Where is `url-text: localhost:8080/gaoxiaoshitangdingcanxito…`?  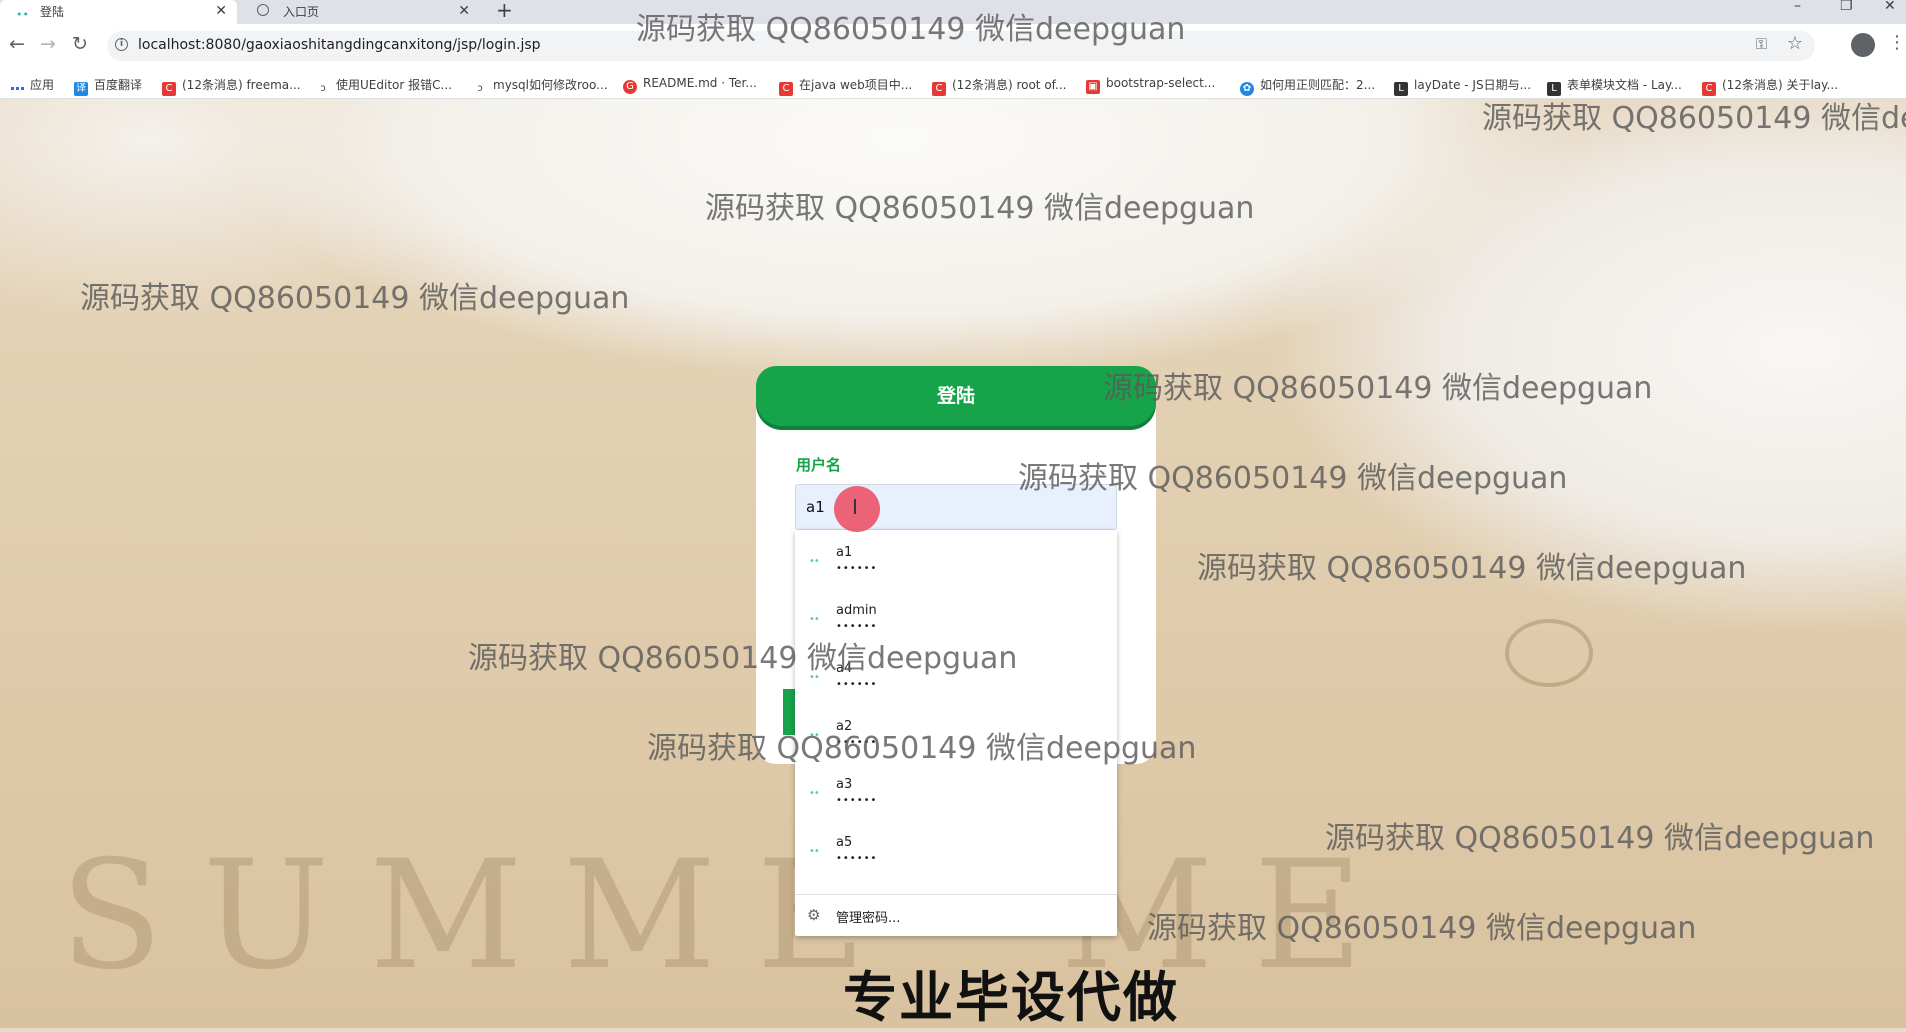 url-text: localhost:8080/gaoxiaoshitangdingcanxito… is located at coordinates (339, 45).